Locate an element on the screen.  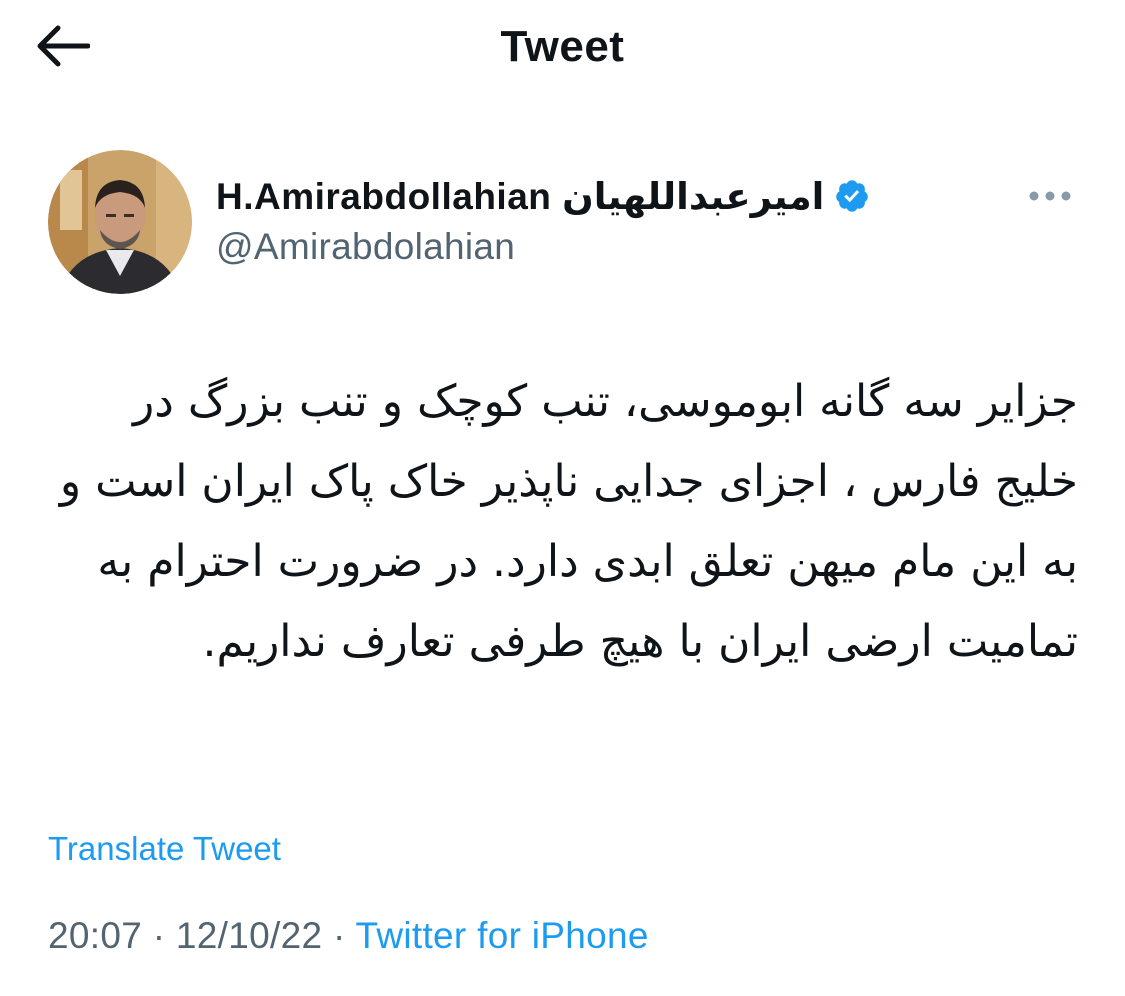
translate-tweet-link: Translate Tweet is located at coordinates (164, 849).